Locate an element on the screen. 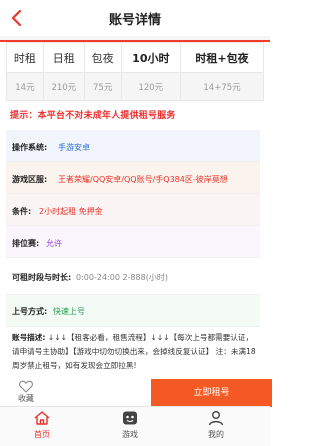  price-value-overnight: 75元 is located at coordinates (102, 86).